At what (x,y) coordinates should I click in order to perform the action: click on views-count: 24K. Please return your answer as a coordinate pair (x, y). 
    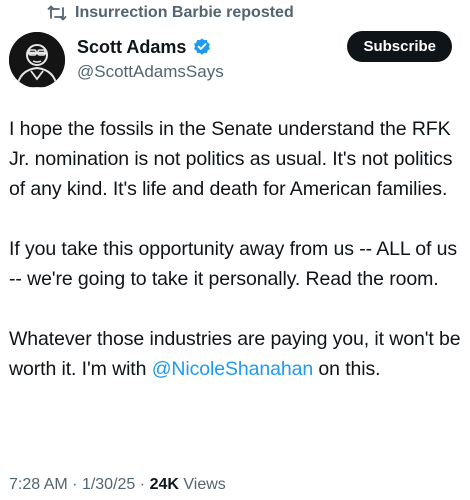
    Looking at the image, I should click on (164, 484).